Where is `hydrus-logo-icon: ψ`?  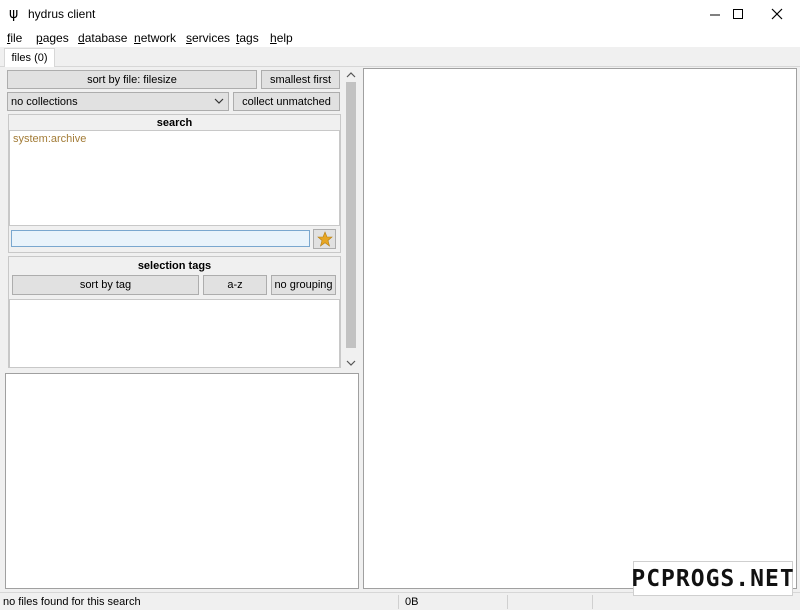
hydrus-logo-icon: ψ is located at coordinates (14, 14).